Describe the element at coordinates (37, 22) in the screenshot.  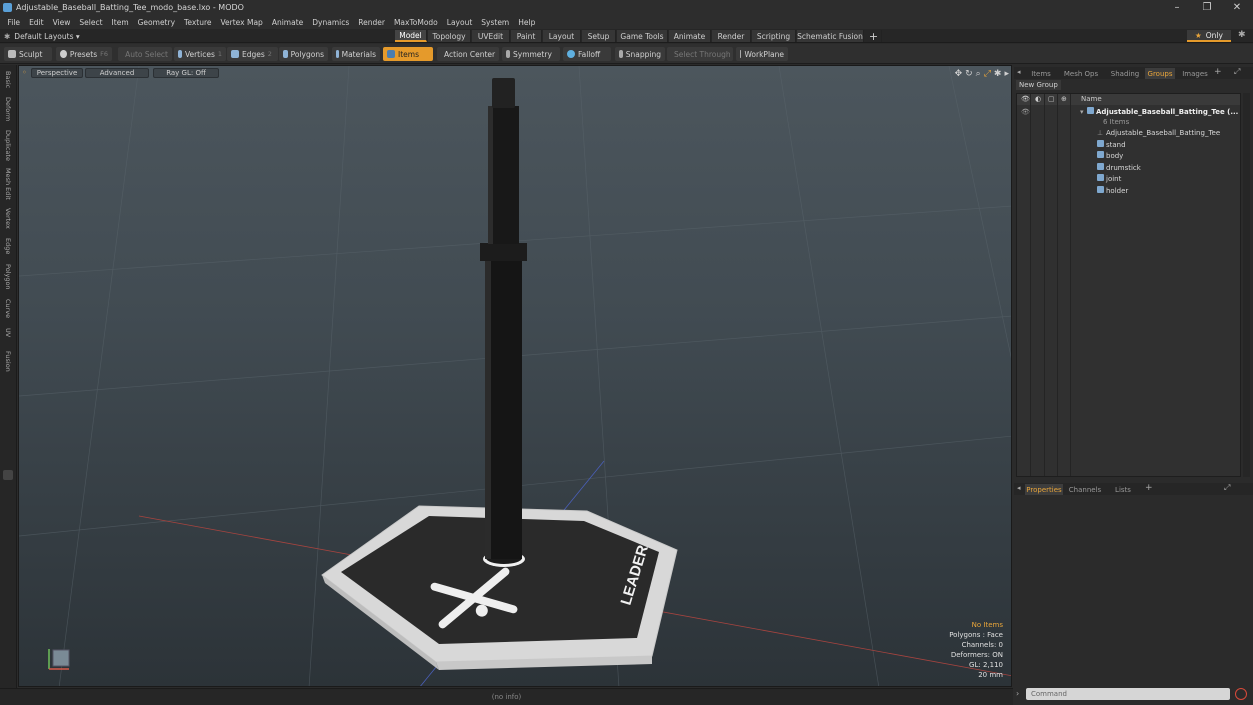
I see `menu-edit: Edit` at that location.